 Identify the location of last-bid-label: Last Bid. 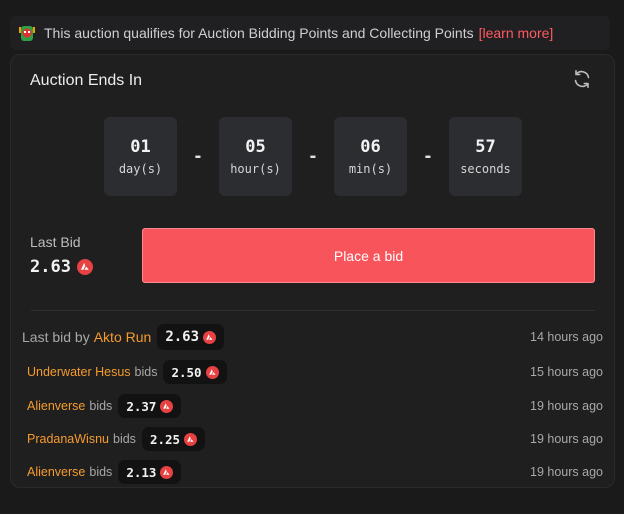
(55, 242).